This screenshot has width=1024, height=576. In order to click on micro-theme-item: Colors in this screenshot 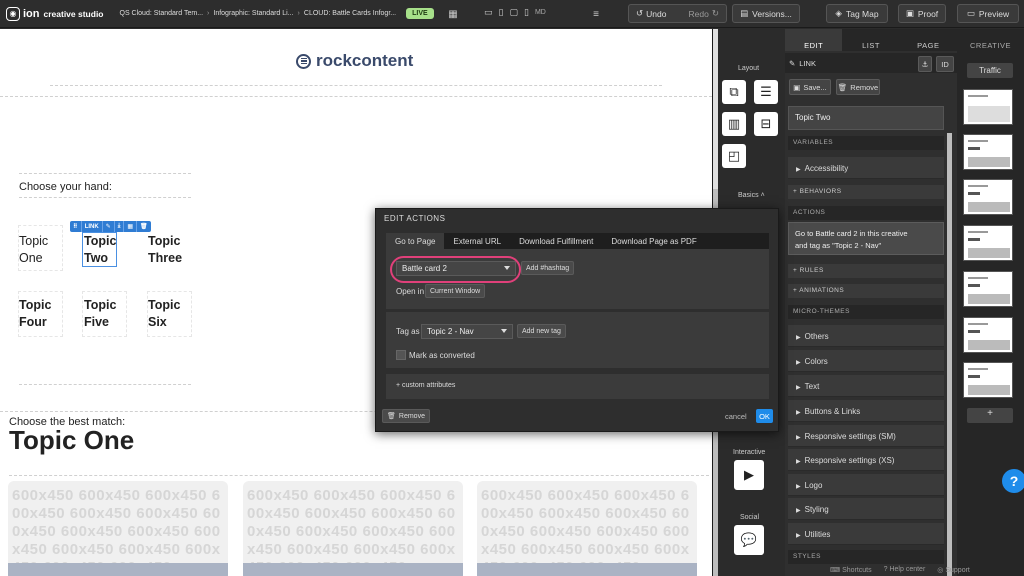, I will do `click(866, 361)`.